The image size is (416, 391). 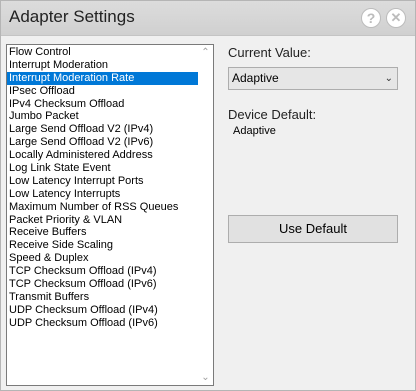 What do you see at coordinates (102, 297) in the screenshot?
I see `list-item: Transmit Buffers` at bounding box center [102, 297].